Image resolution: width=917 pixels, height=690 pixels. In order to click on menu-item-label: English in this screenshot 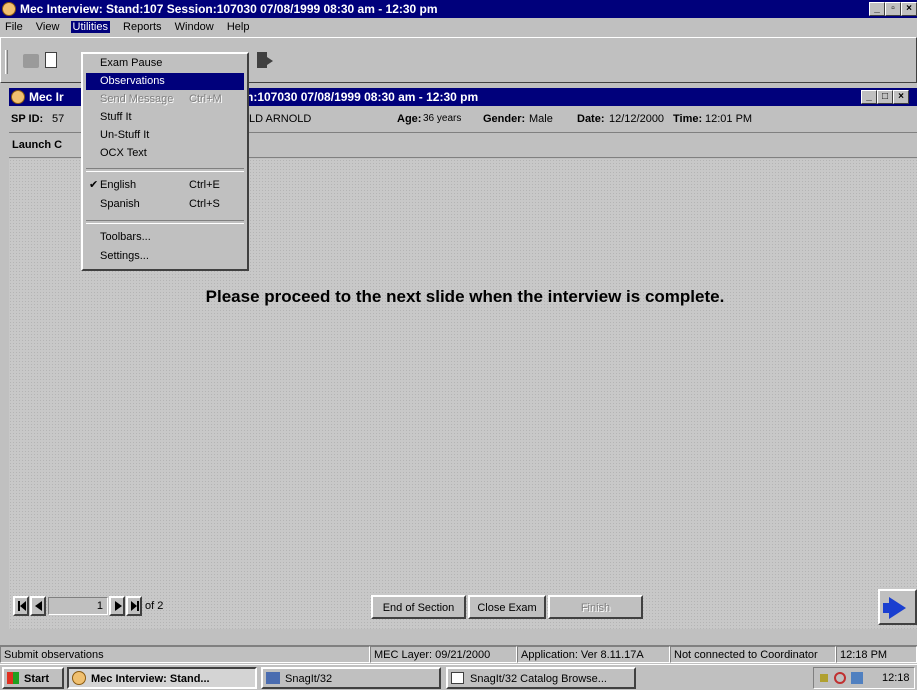, I will do `click(118, 185)`.